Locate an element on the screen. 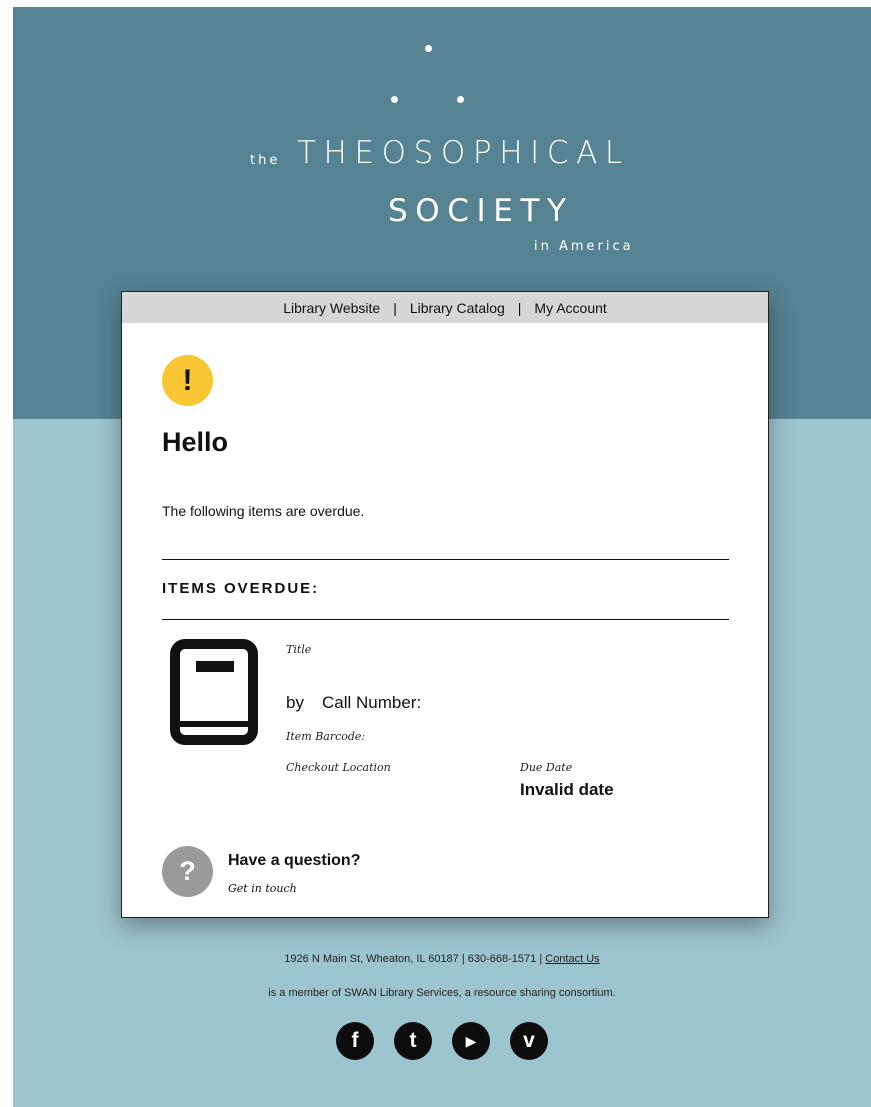 The width and height of the screenshot is (871, 1107). item-barcode-label: Item Barcode: is located at coordinates (326, 736).